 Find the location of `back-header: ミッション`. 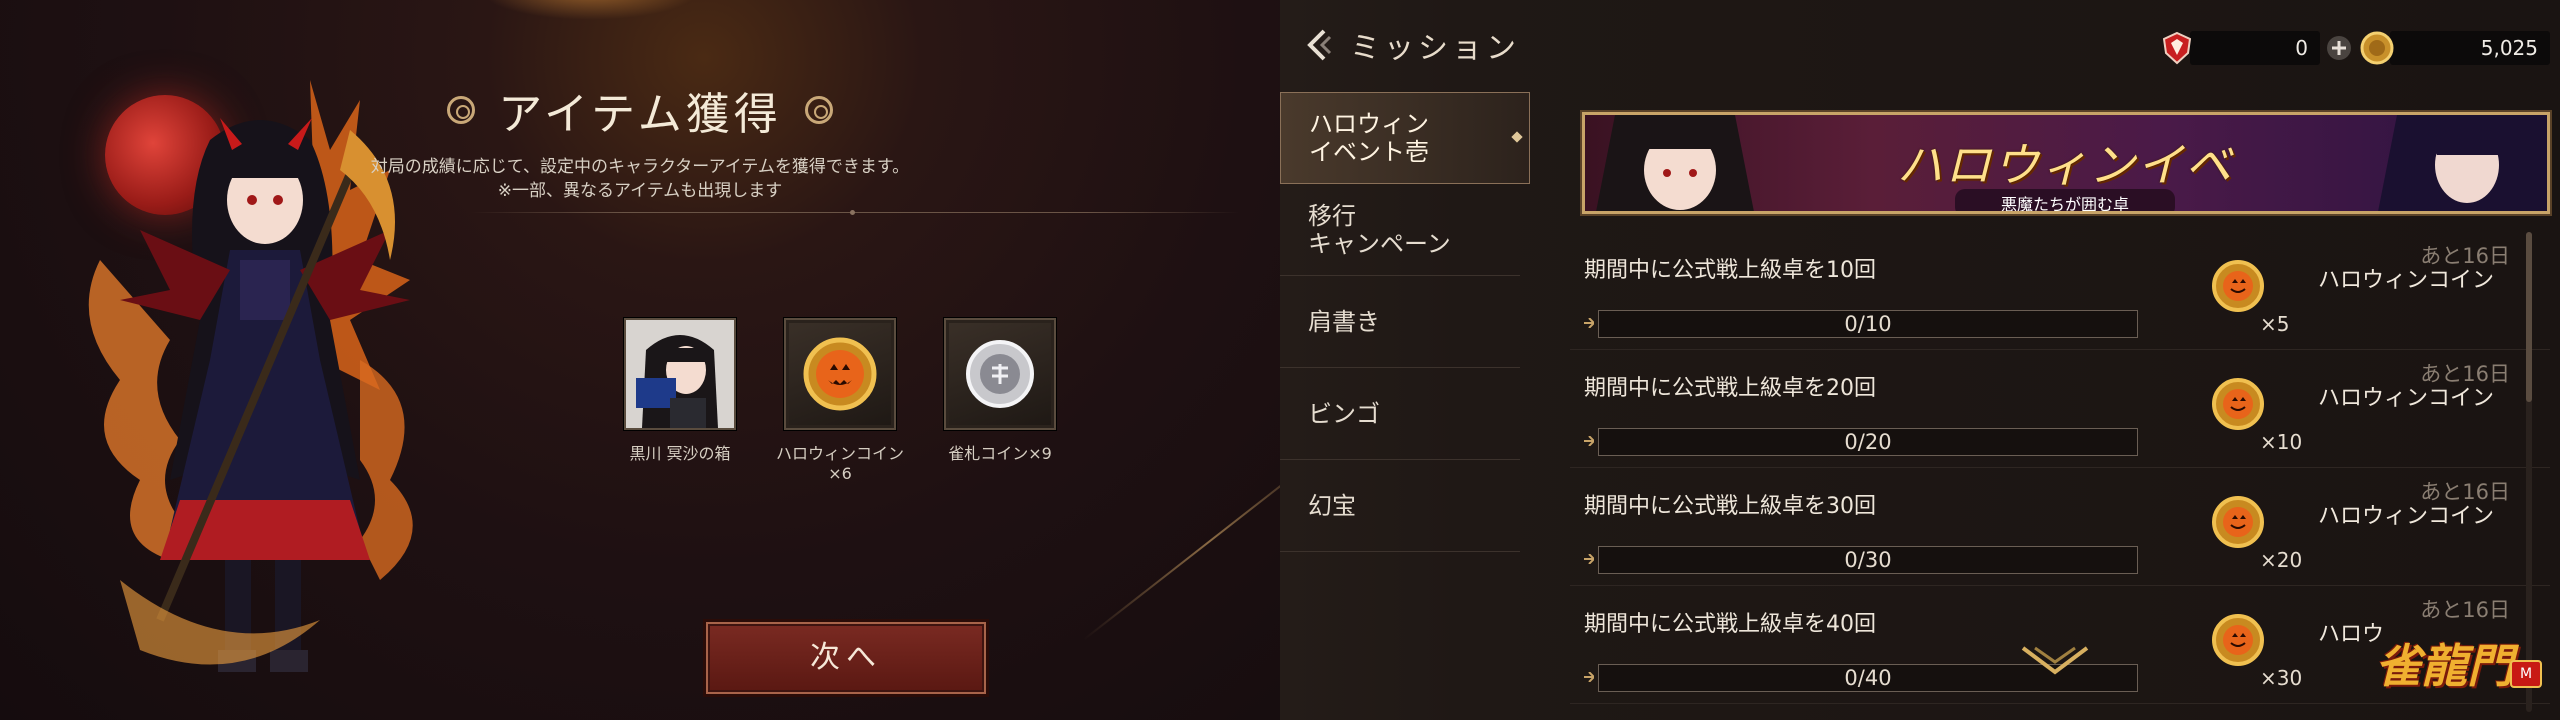

back-header: ミッション is located at coordinates (1410, 45).